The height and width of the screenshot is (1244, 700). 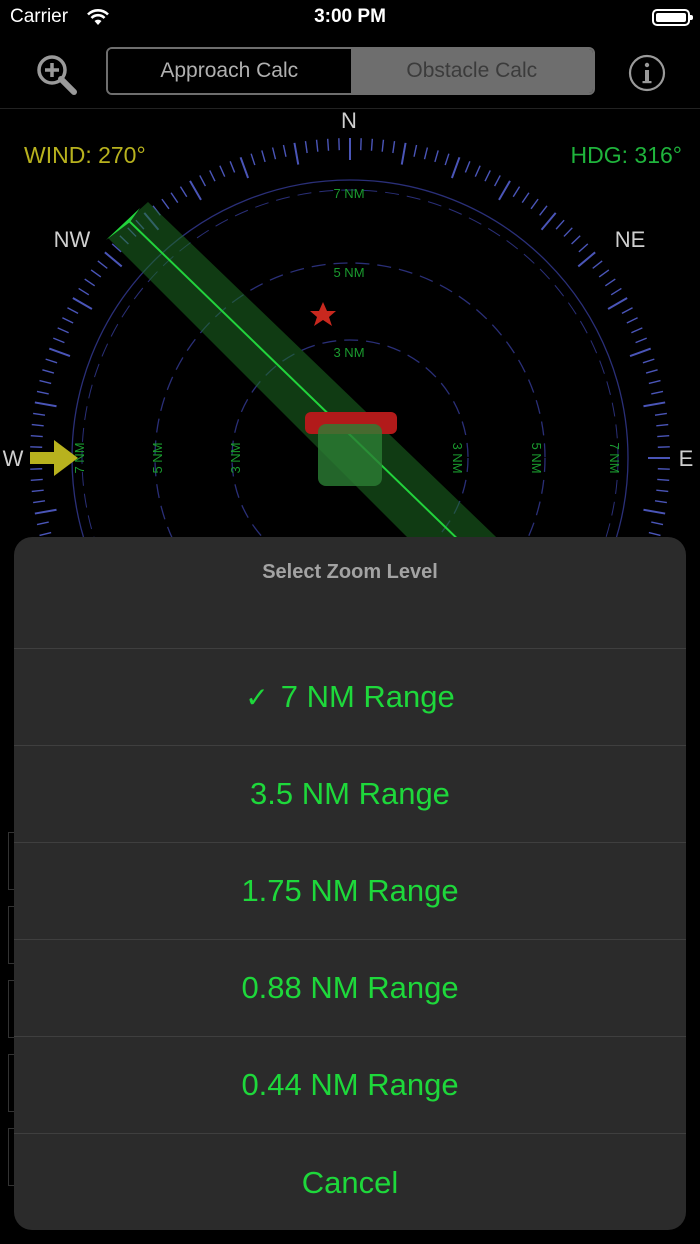 What do you see at coordinates (13, 458) in the screenshot?
I see `cardinal-w: W` at bounding box center [13, 458].